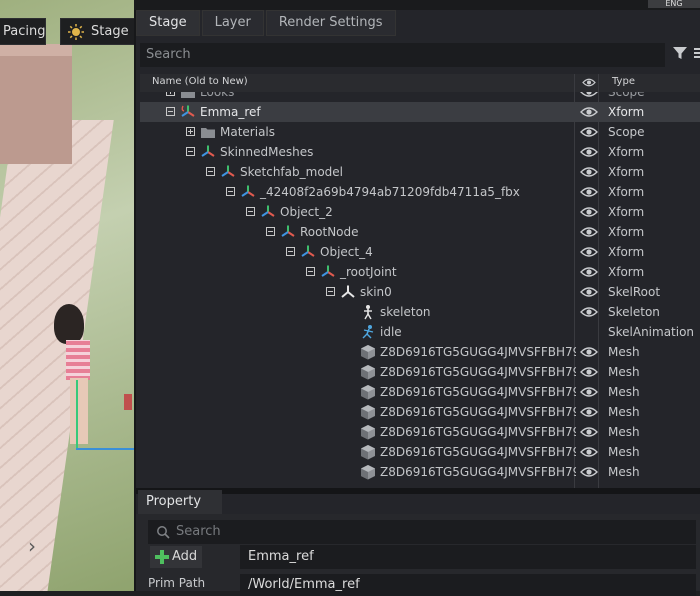 This screenshot has height=596, width=700. Describe the element at coordinates (306, 212) in the screenshot. I see `tree-row-label: Object_2` at that location.